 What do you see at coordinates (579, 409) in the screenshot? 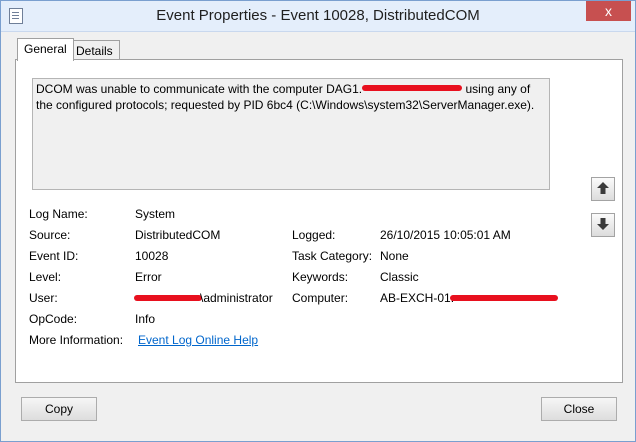
I see `close-button: Close` at bounding box center [579, 409].